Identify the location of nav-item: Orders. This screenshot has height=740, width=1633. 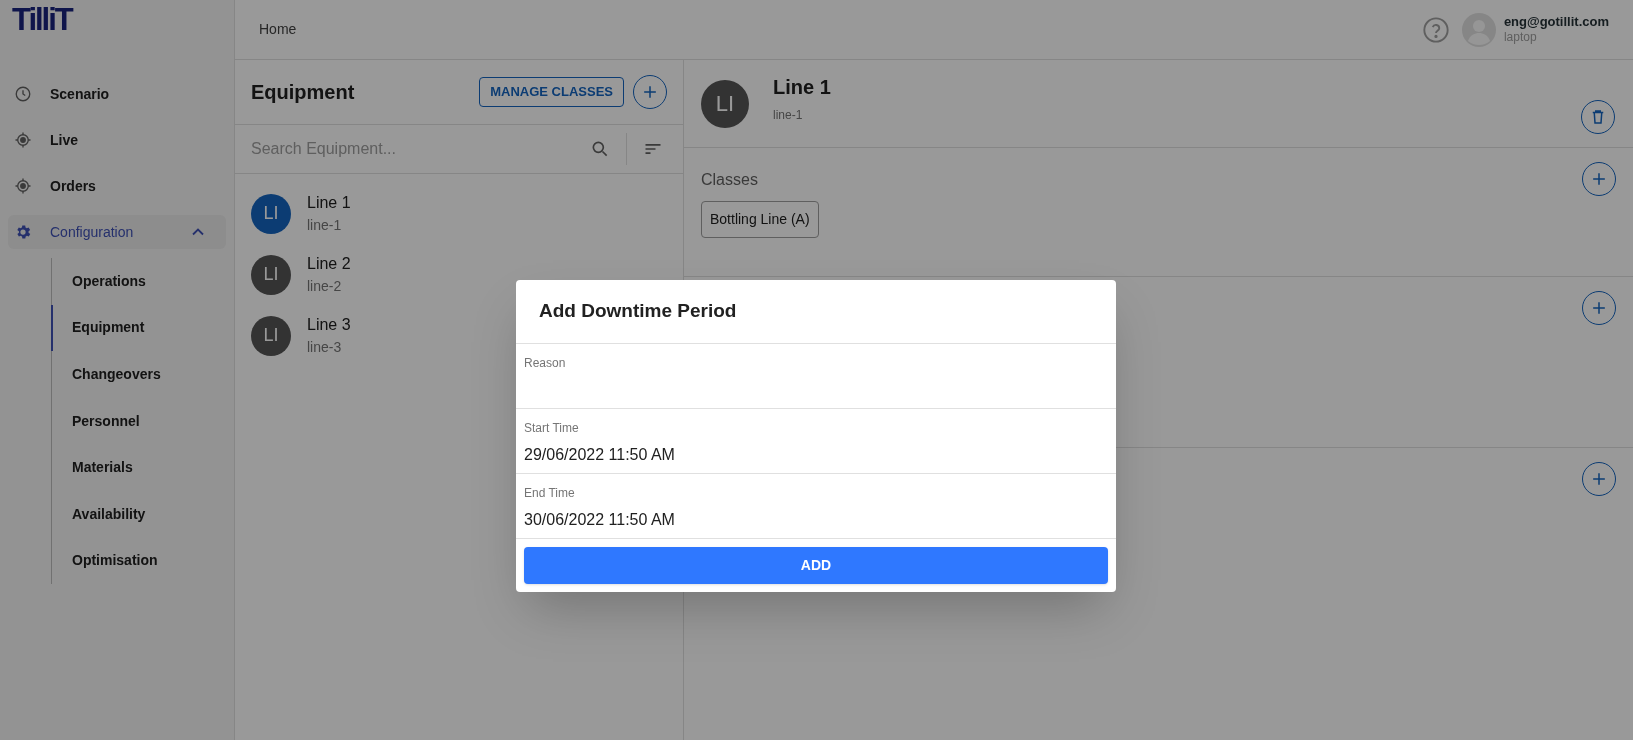
(117, 186).